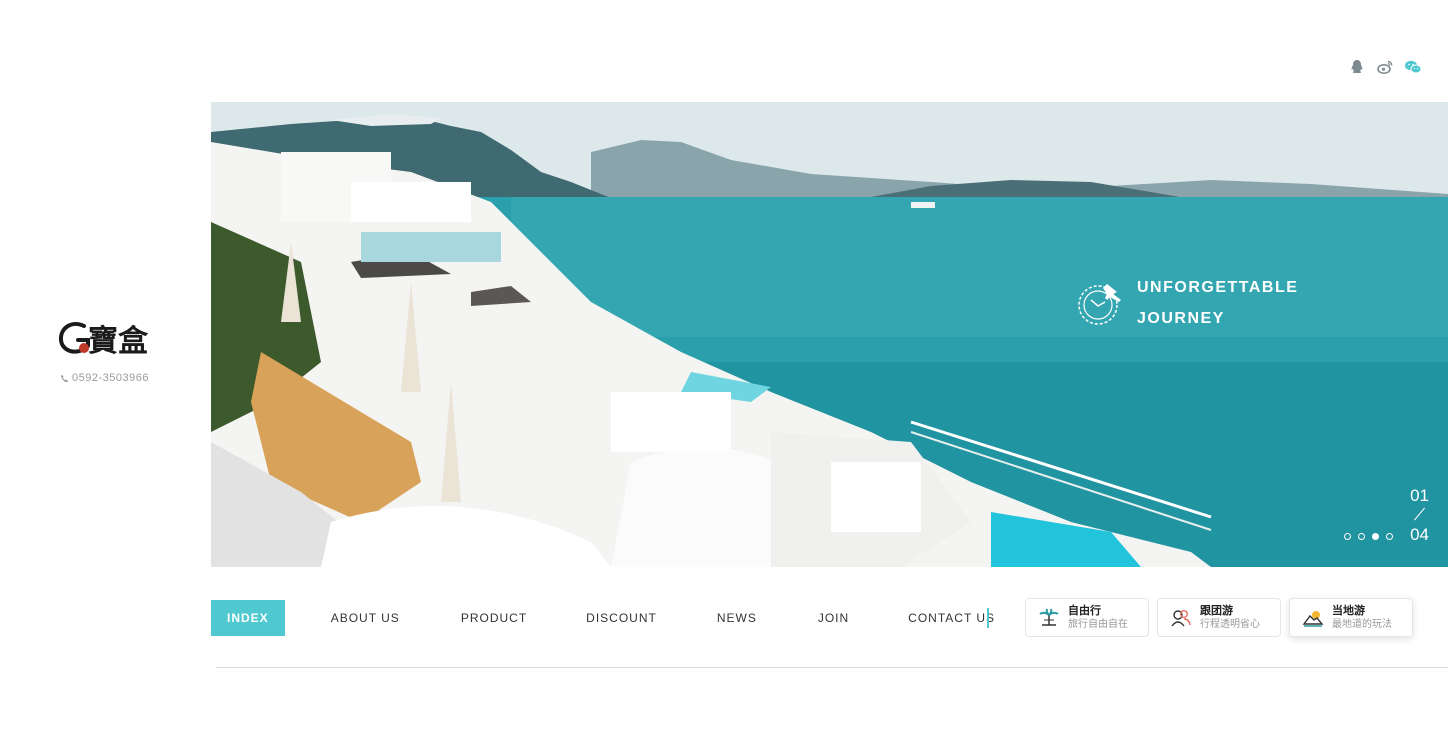 This screenshot has height=754, width=1448. I want to click on svg-text: 寶盒, so click(118, 341).